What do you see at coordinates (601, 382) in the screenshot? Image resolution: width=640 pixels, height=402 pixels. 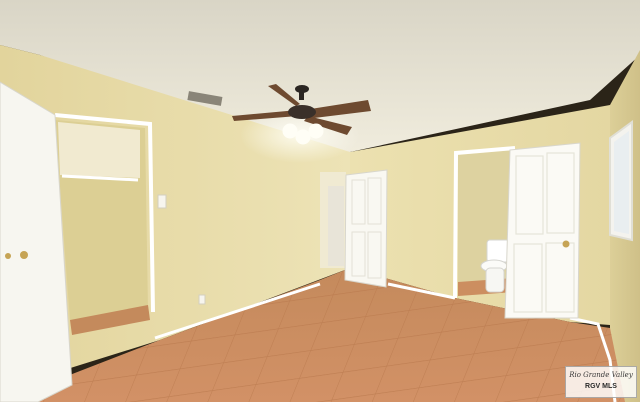 I see `mls-watermark: Rio Grande Valley RGV MLS` at bounding box center [601, 382].